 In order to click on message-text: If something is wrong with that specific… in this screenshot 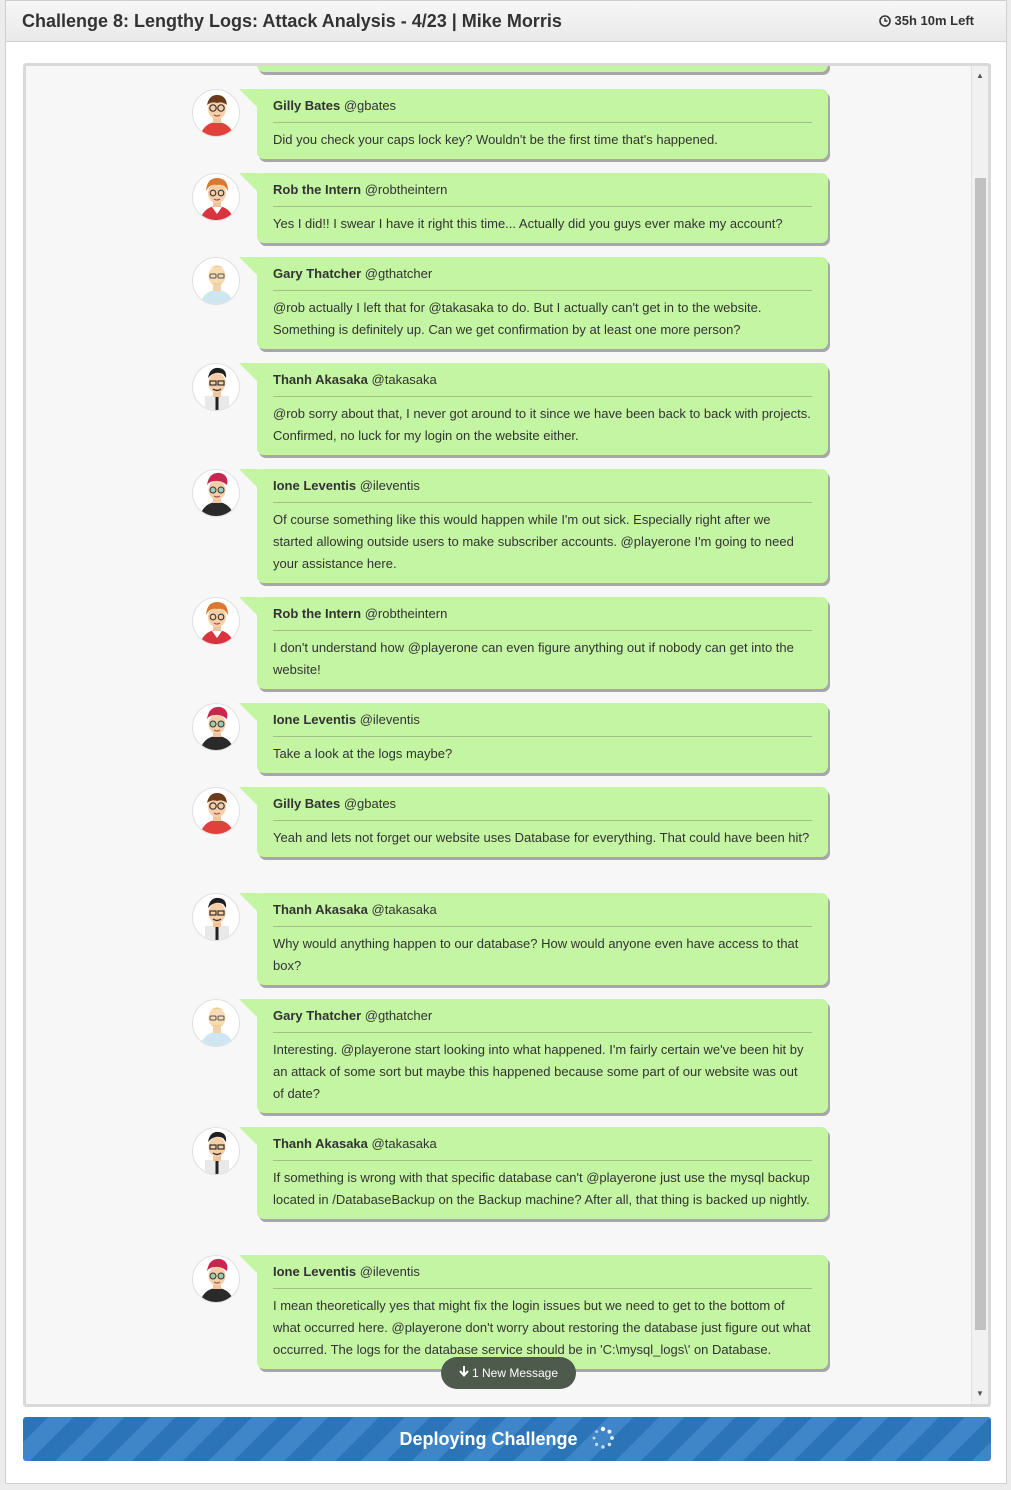, I will do `click(541, 1188)`.